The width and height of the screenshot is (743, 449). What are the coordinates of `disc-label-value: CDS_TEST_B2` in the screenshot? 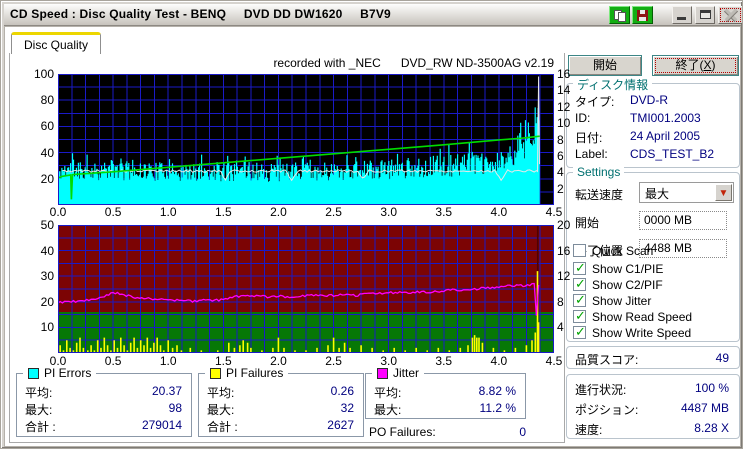 It's located at (672, 154).